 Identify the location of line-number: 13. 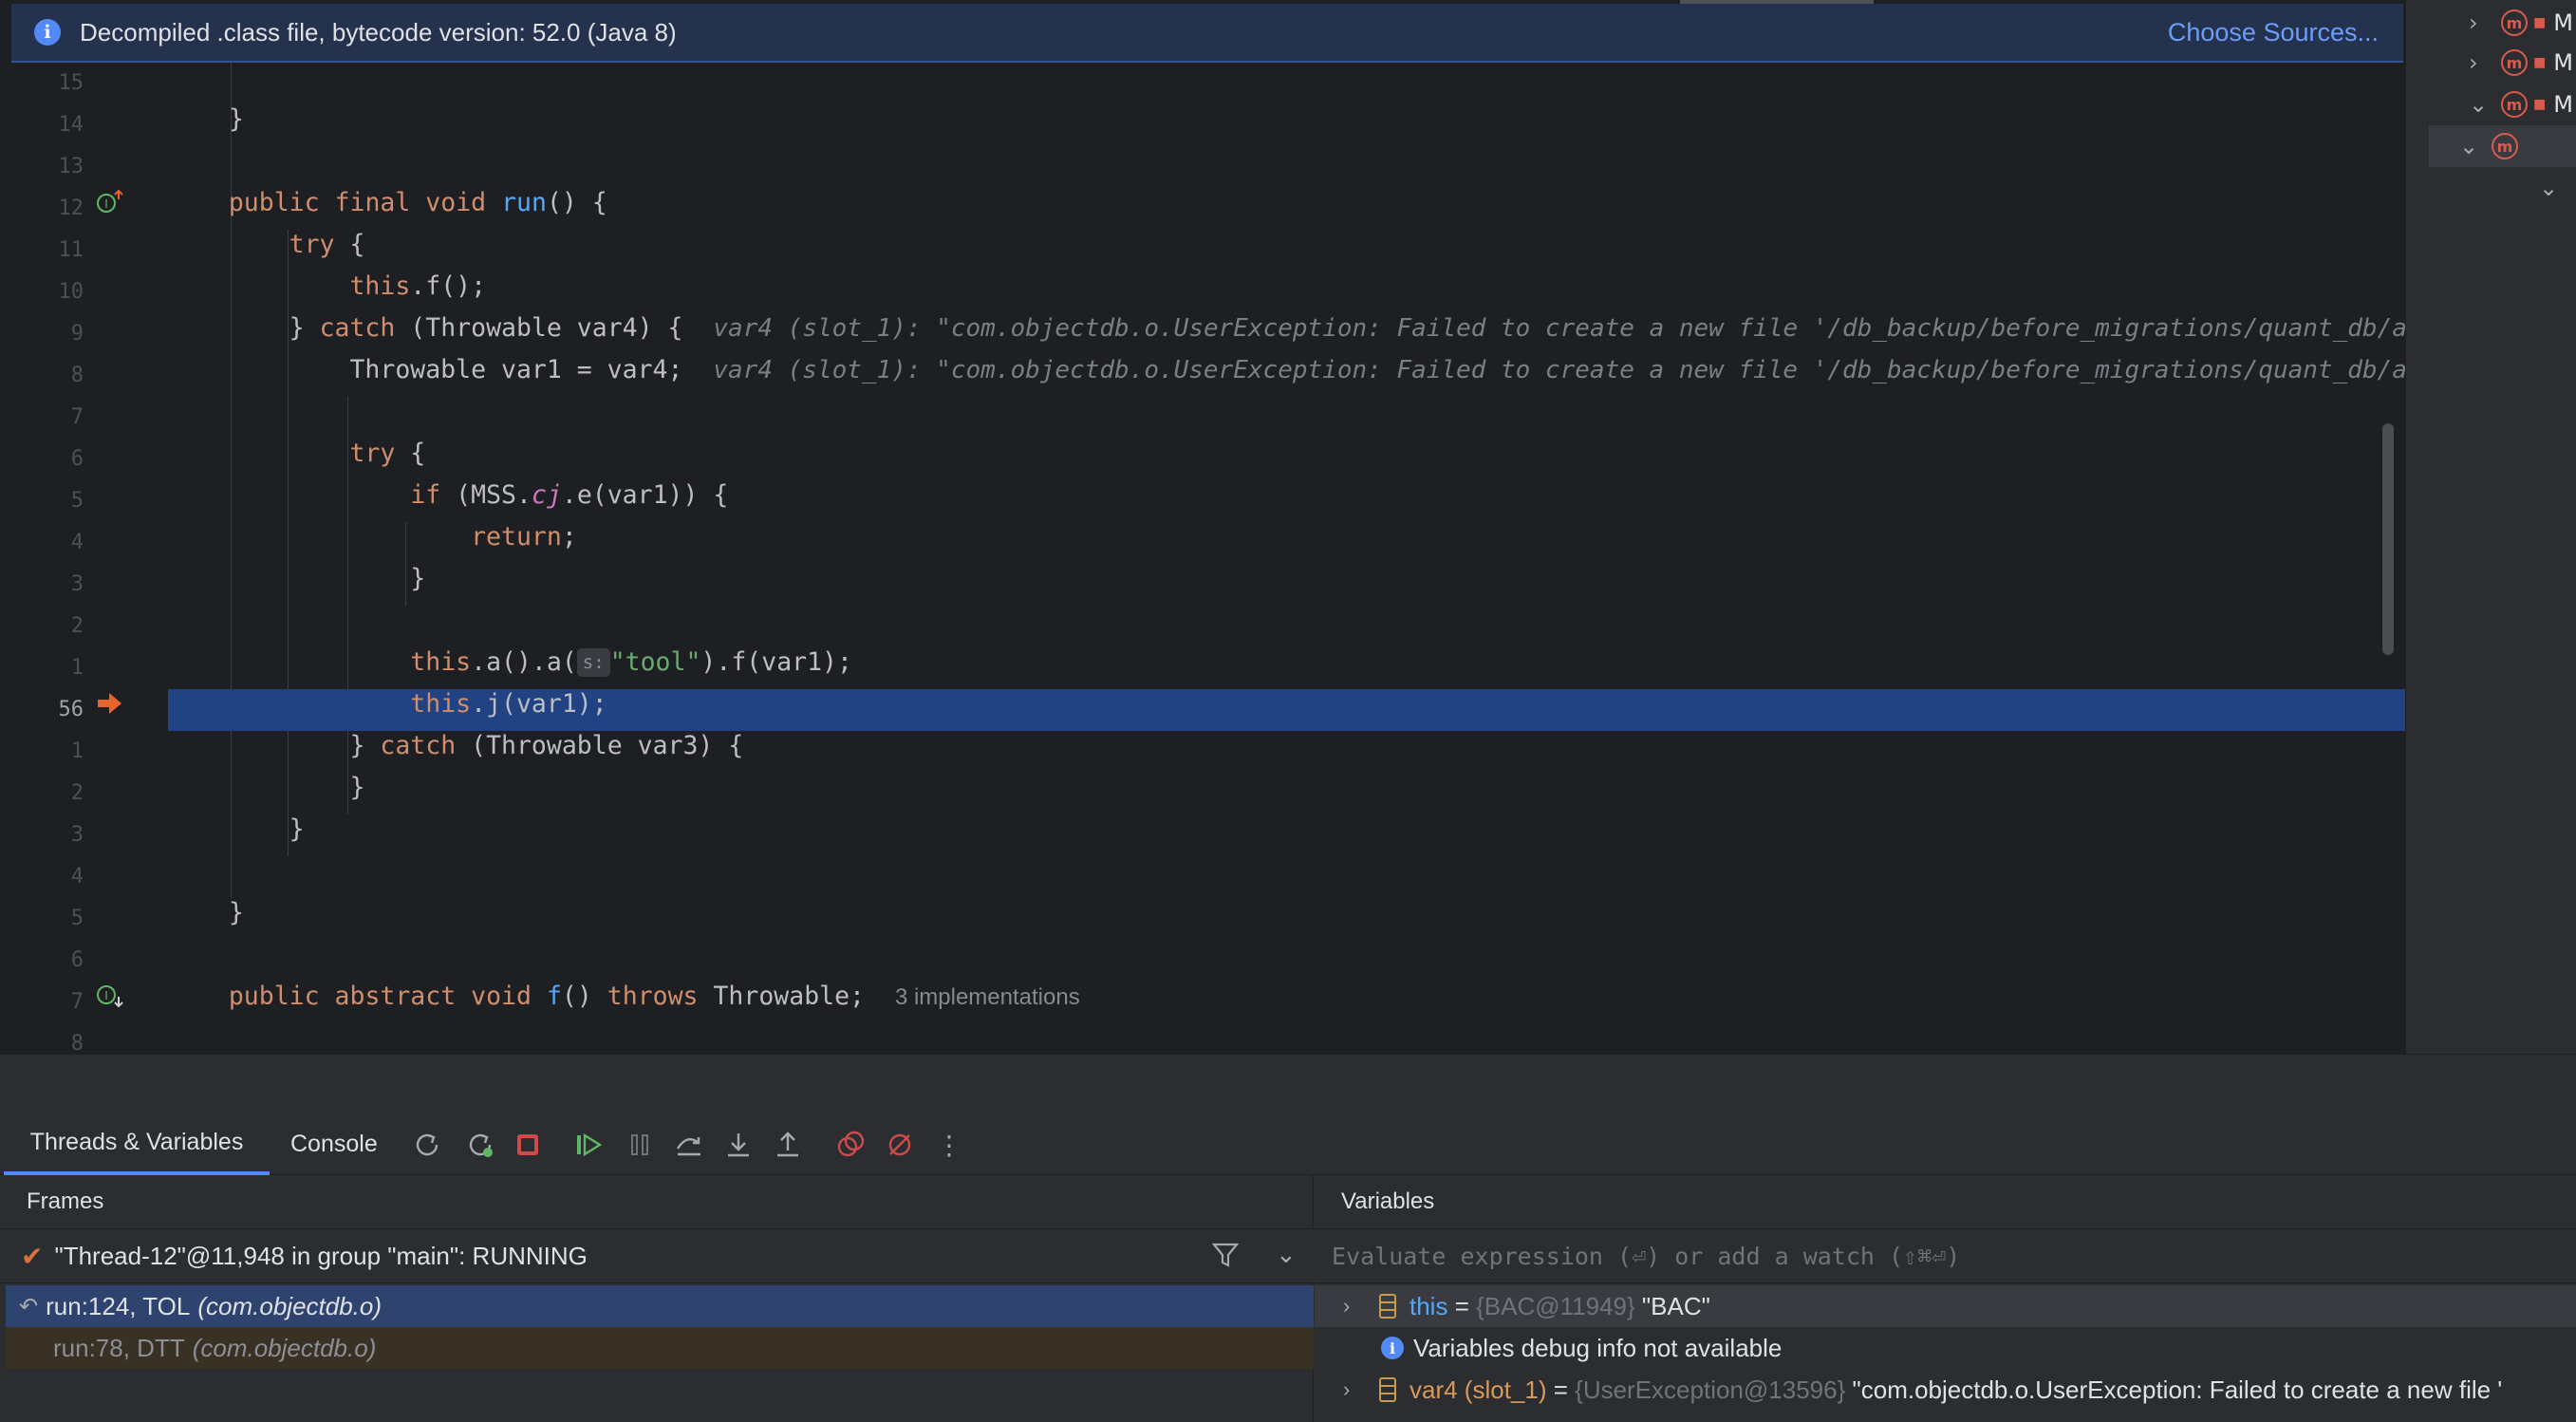
(71, 166).